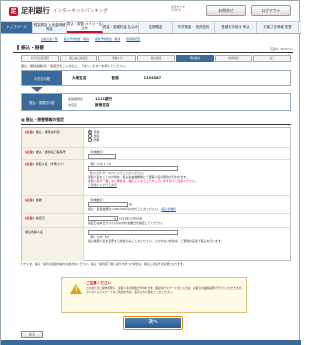 This screenshot has width=320, height=345. I want to click on dest-values: 1111銀行 新宿支店, so click(103, 102).